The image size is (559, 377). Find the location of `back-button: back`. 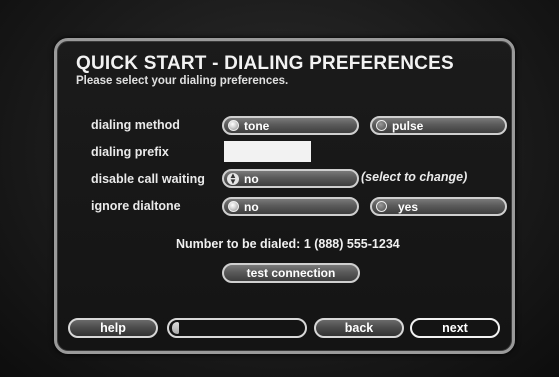

back-button: back is located at coordinates (359, 328).